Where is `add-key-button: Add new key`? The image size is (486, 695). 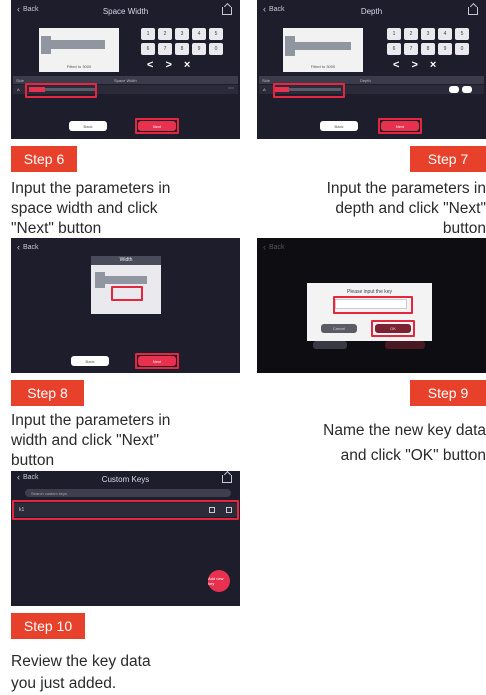 add-key-button: Add new key is located at coordinates (219, 581).